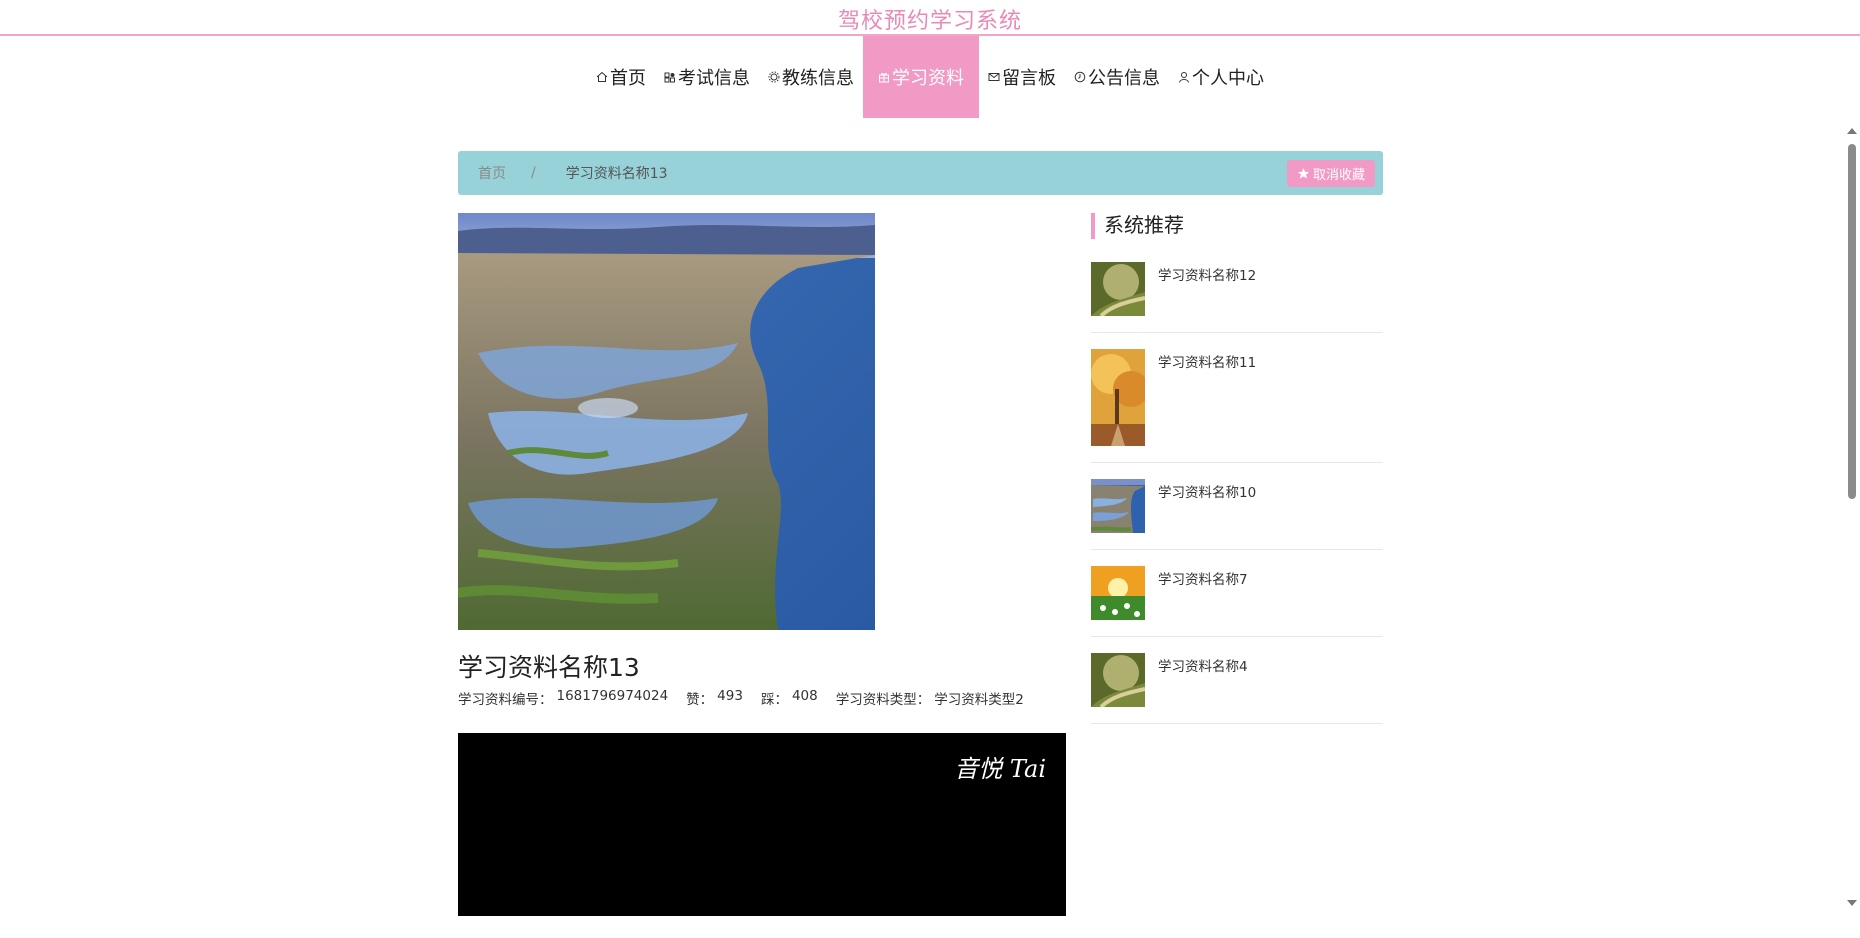  Describe the element at coordinates (1207, 363) in the screenshot. I see `recommend-item-name: 学习资料名称11` at that location.